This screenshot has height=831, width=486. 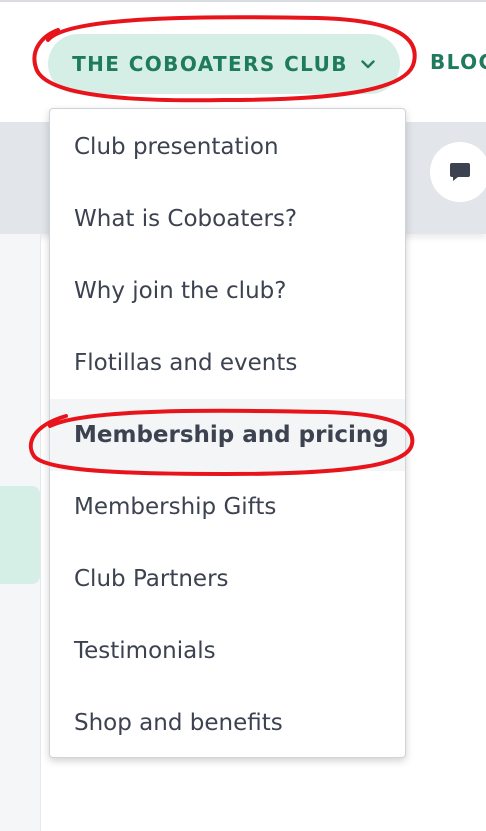 I want to click on menu-item-label: Club presentation, so click(x=176, y=147).